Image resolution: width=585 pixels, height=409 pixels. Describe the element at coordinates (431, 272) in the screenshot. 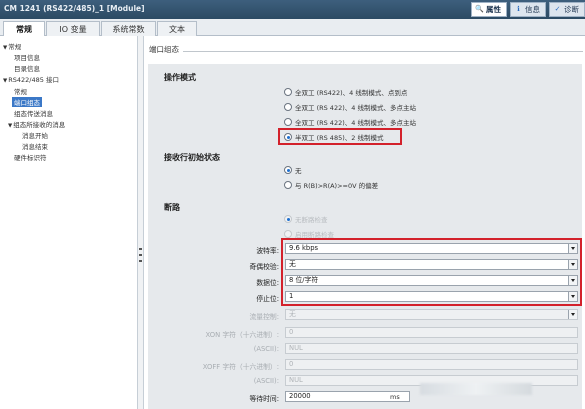

I see `highlight-frame-serial` at that location.